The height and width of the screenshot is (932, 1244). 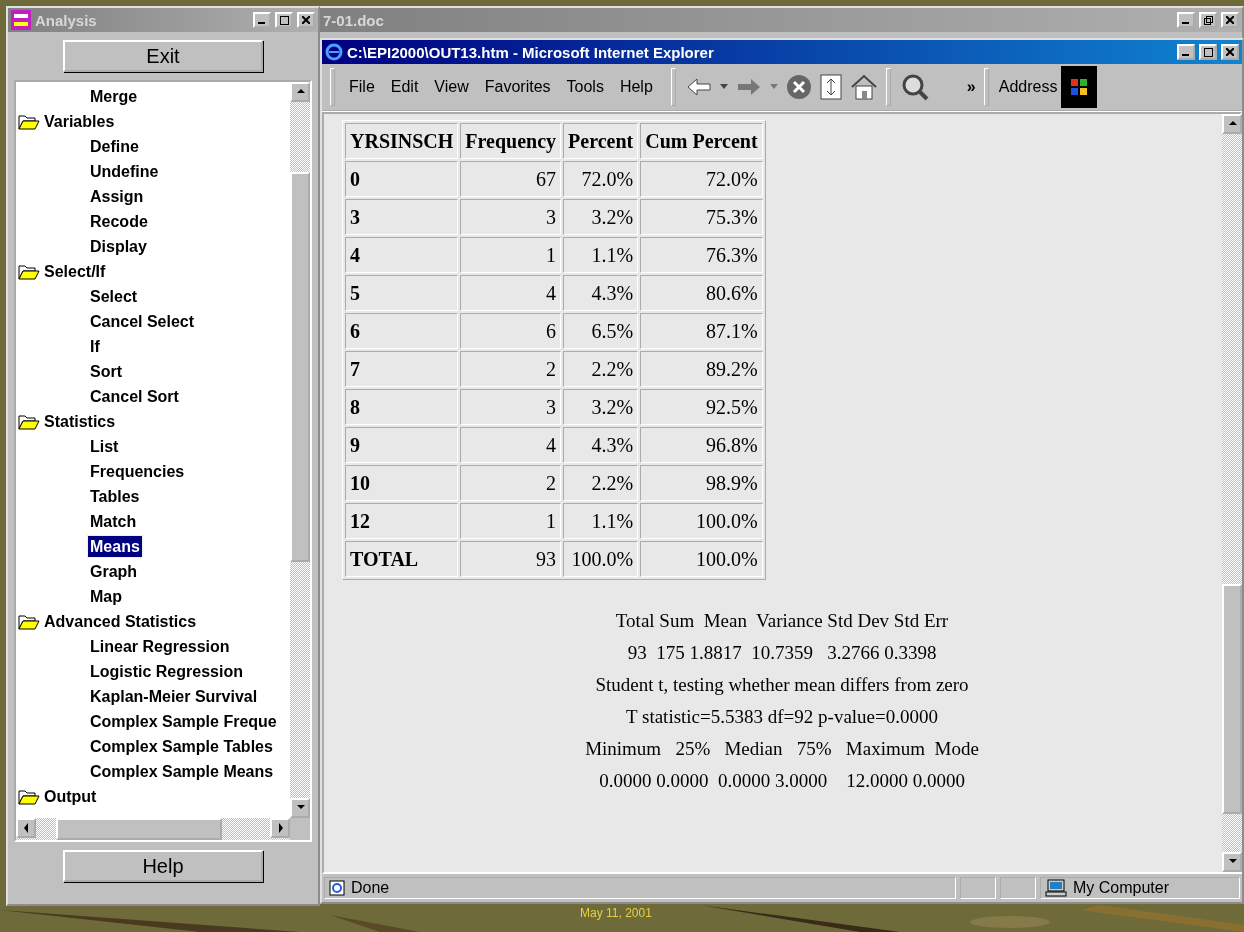 What do you see at coordinates (166, 671) in the screenshot?
I see `tree-item: Logistic Regression` at bounding box center [166, 671].